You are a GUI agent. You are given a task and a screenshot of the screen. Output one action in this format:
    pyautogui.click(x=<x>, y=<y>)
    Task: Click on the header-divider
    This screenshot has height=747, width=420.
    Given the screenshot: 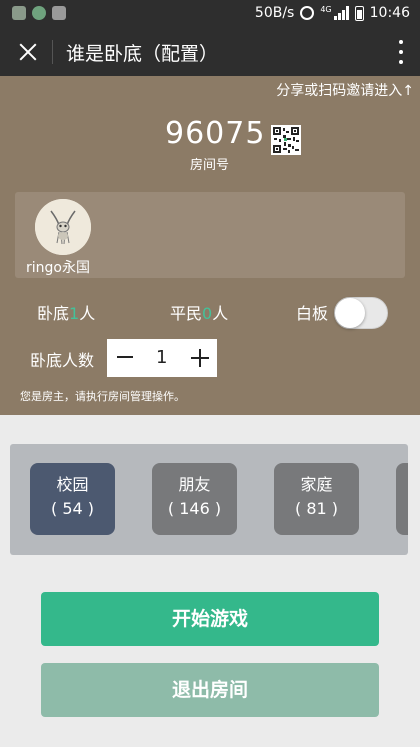 What is the action you would take?
    pyautogui.click(x=52, y=52)
    